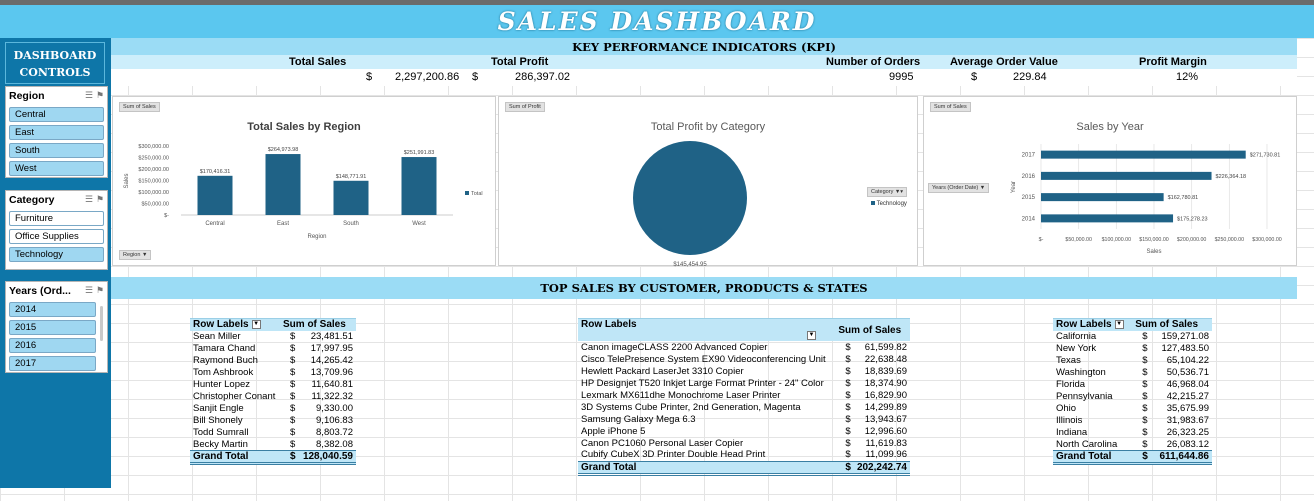 The image size is (1314, 501). Describe the element at coordinates (331, 348) in the screenshot. I see `sales-value: 17,997.95` at that location.